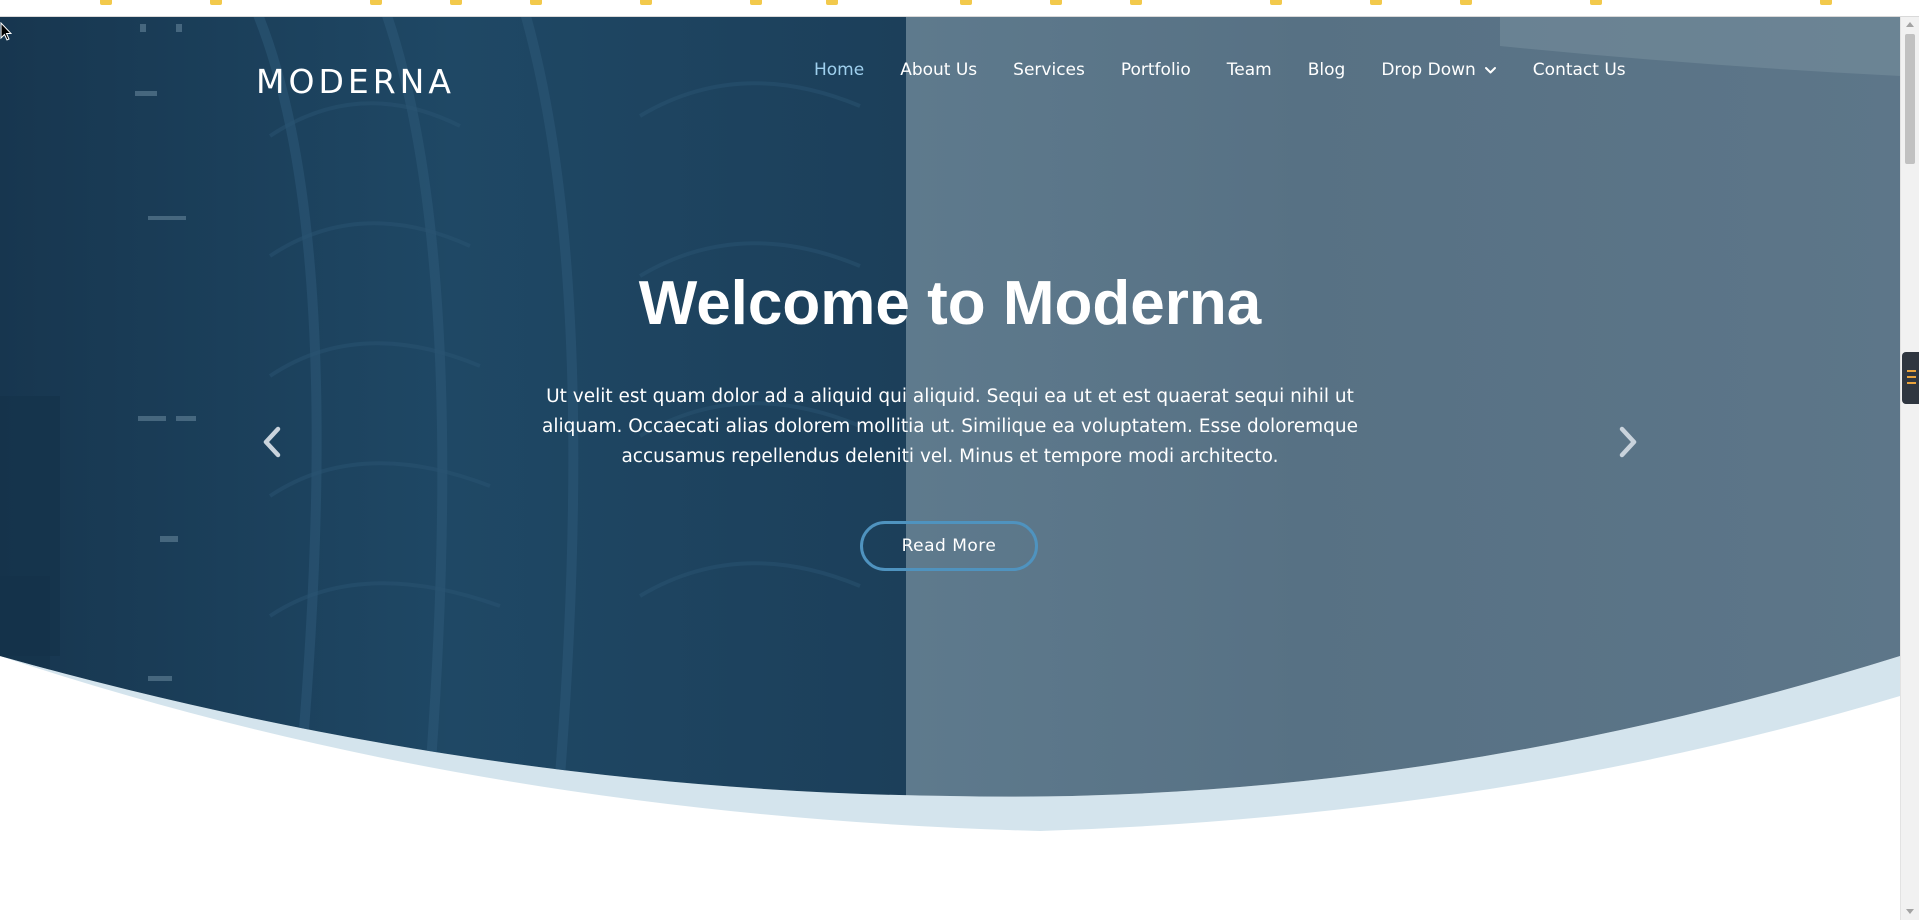 The height and width of the screenshot is (920, 1919). I want to click on side-panel-tab, so click(1910, 378).